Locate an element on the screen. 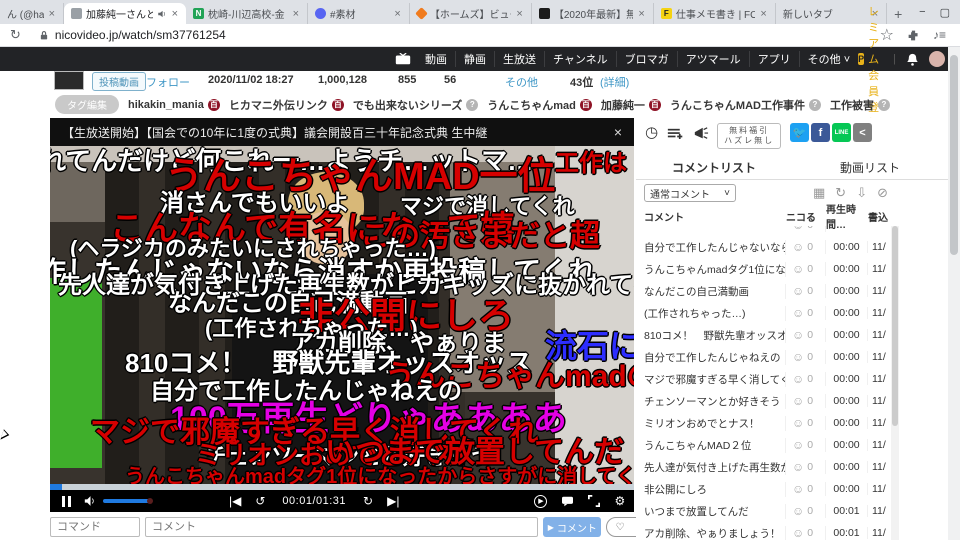 The image size is (960, 540). notification-bell-icon is located at coordinates (912, 59).